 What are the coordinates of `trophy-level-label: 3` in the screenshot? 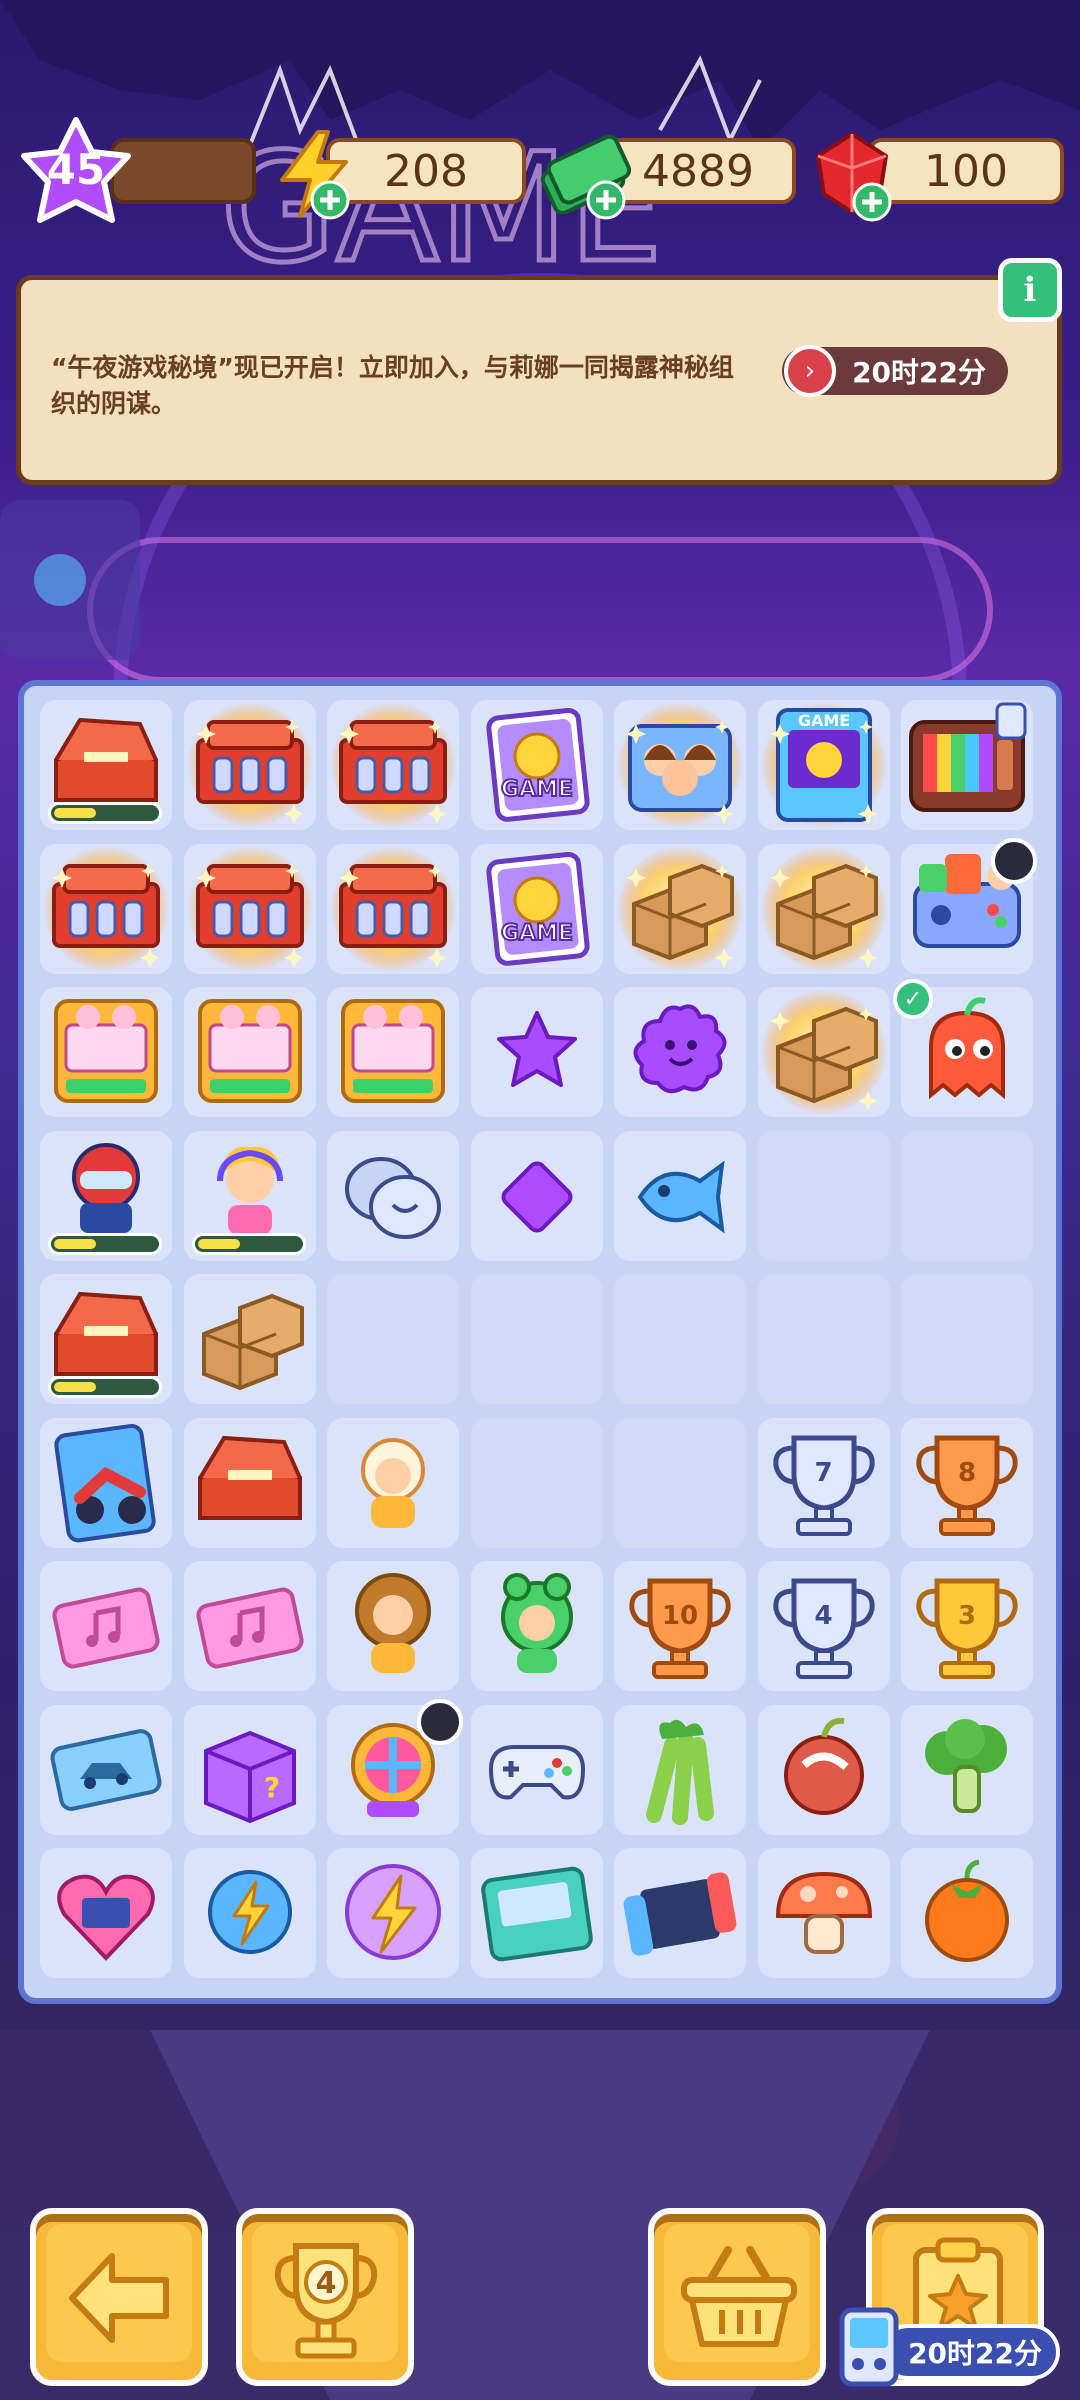 It's located at (967, 1616).